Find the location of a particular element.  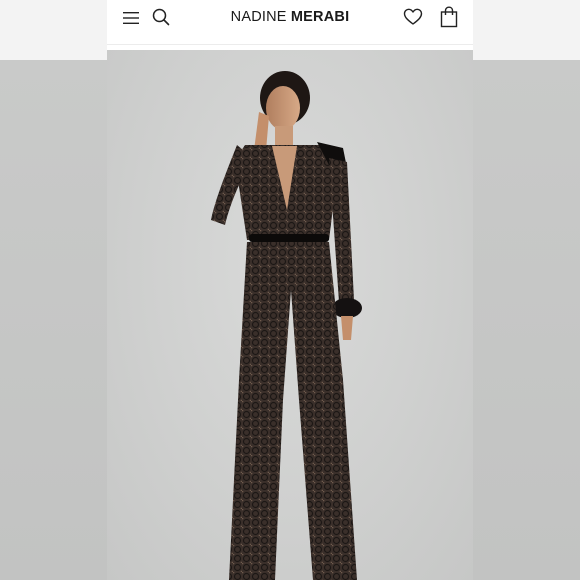

search-icon is located at coordinates (161, 17).